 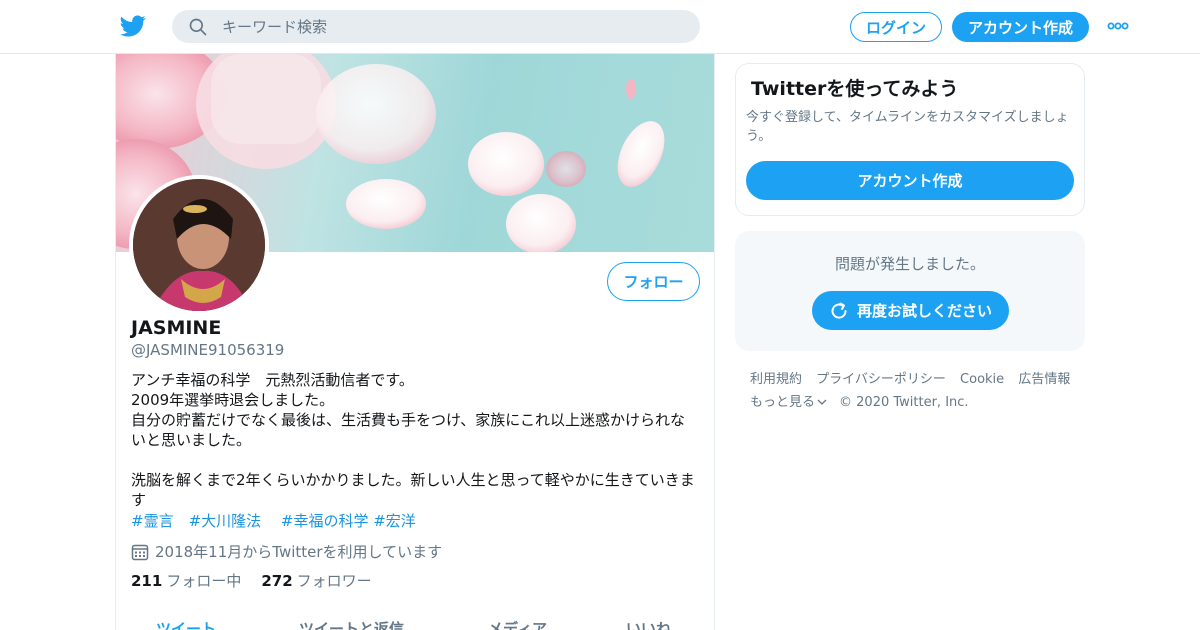 I want to click on tab-tweets: ツイート, so click(x=186, y=624).